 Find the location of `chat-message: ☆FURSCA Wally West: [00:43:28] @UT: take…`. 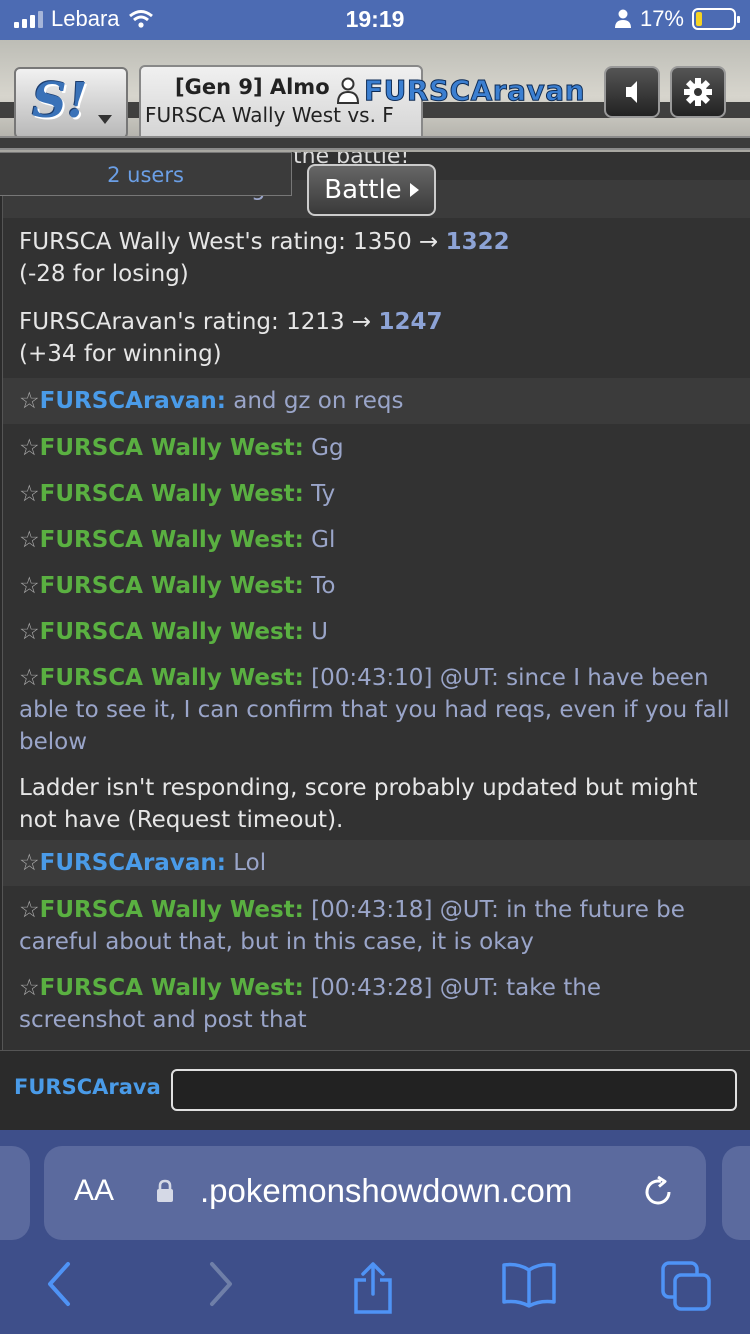

chat-message: ☆FURSCA Wally West: [00:43:28] @UT: take… is located at coordinates (376, 1004).